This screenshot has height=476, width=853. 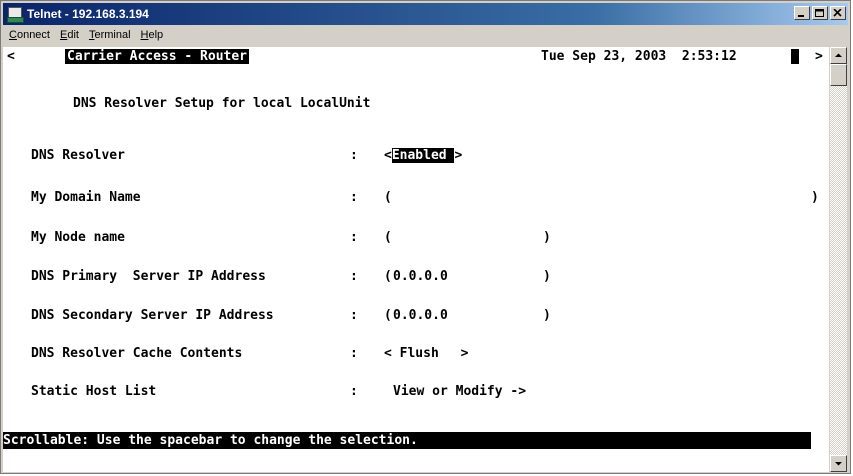 What do you see at coordinates (152, 315) in the screenshot?
I see `field-label-secondary-dns: DNS Secondary Server IP Address` at bounding box center [152, 315].